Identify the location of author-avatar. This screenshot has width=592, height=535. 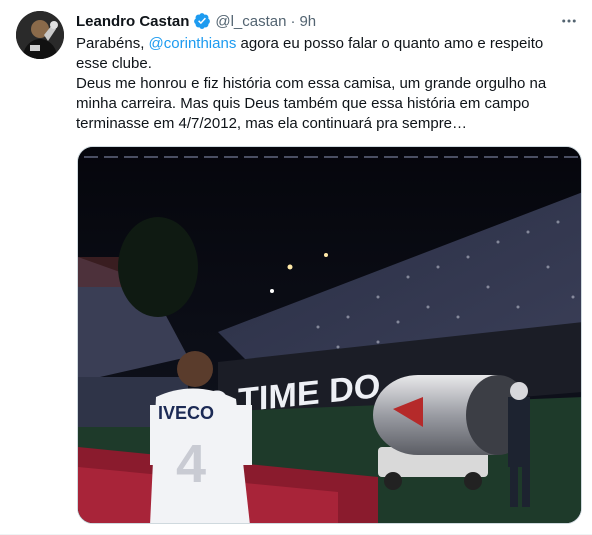
(40, 35).